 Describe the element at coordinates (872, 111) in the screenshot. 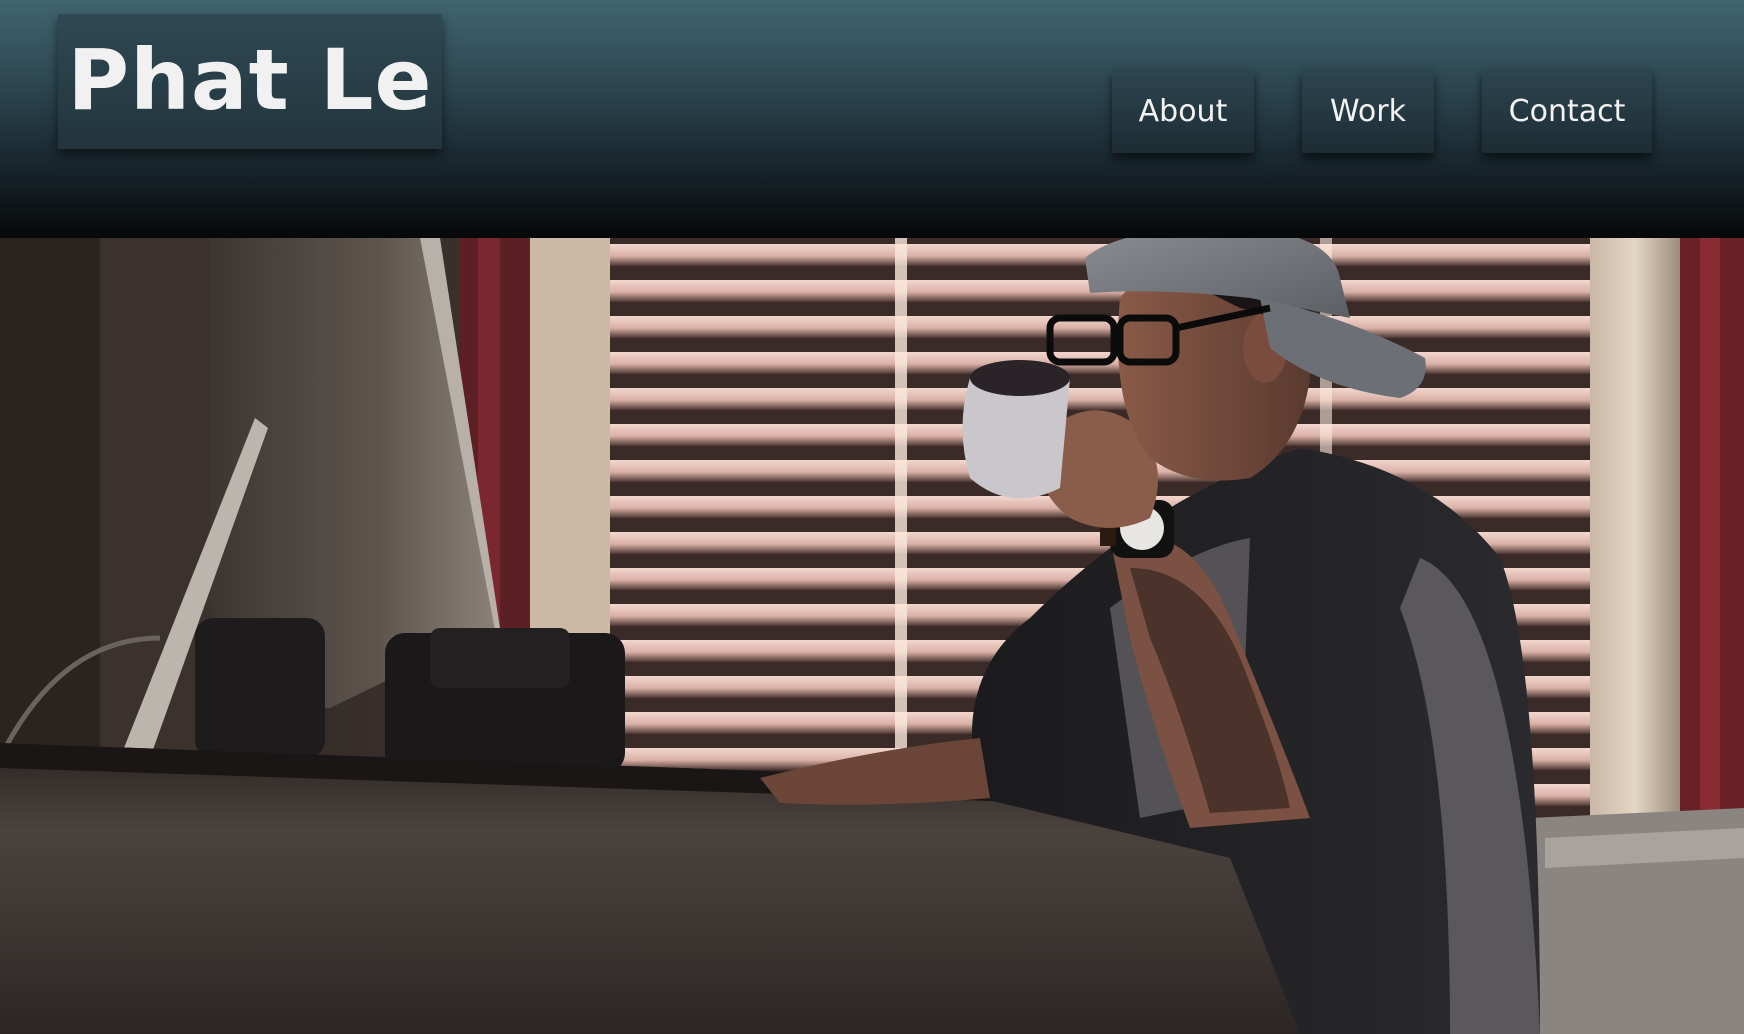

I see `main-nav: About Work Contact` at that location.